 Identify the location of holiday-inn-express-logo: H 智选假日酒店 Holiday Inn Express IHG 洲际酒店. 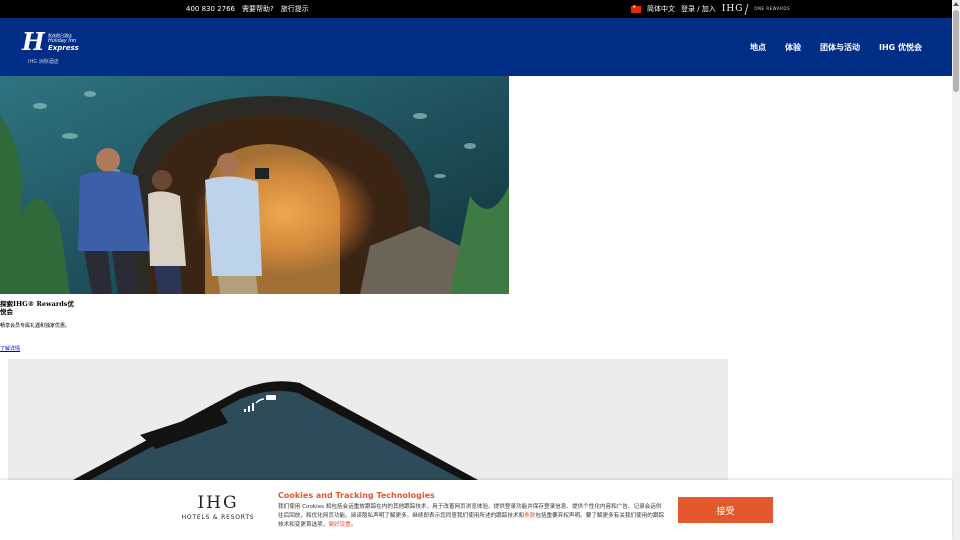
(52, 50).